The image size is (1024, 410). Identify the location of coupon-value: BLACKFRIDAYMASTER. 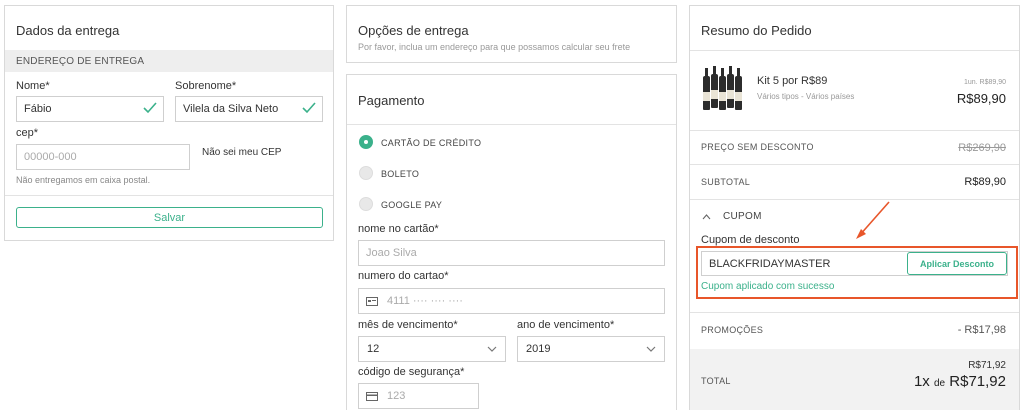
(770, 263).